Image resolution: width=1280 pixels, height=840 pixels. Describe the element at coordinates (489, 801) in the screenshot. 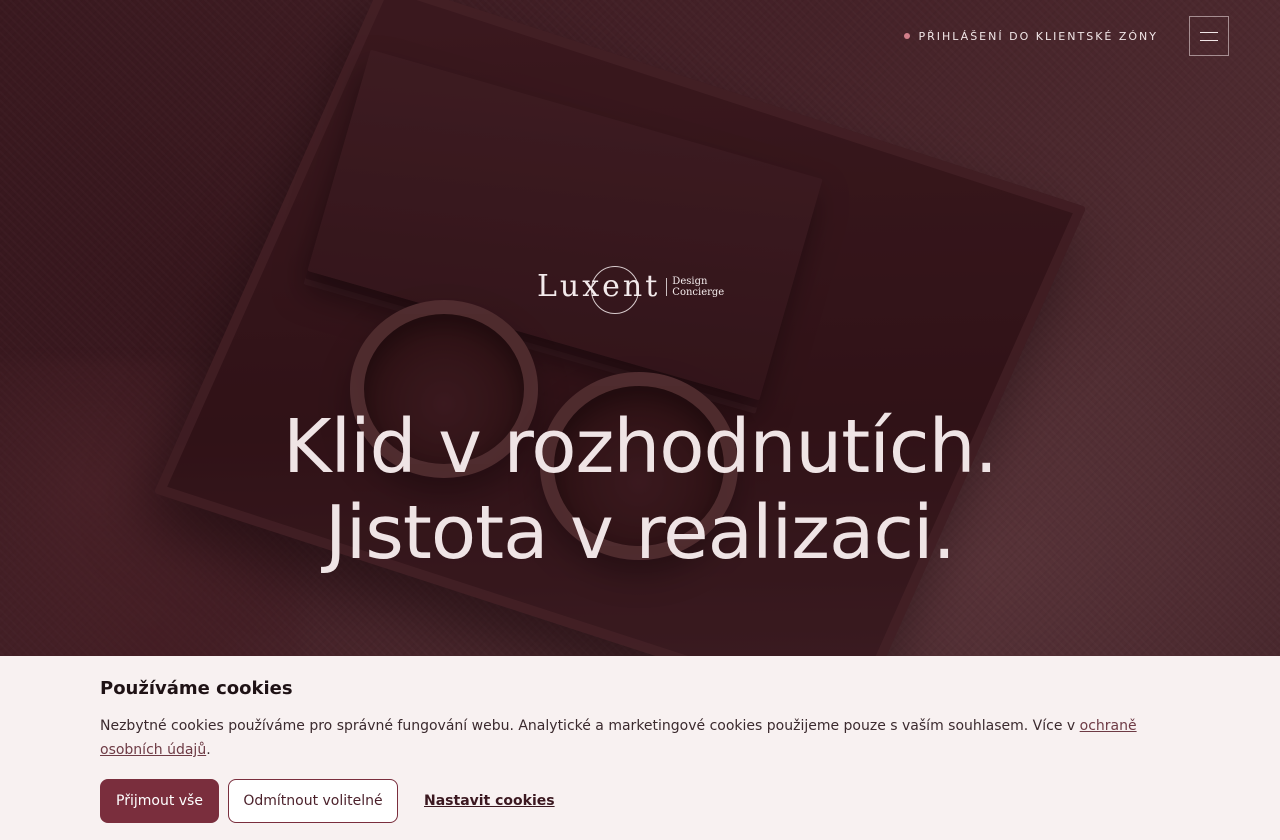

I see `cookie-settings-button: Nastavit cookies` at that location.